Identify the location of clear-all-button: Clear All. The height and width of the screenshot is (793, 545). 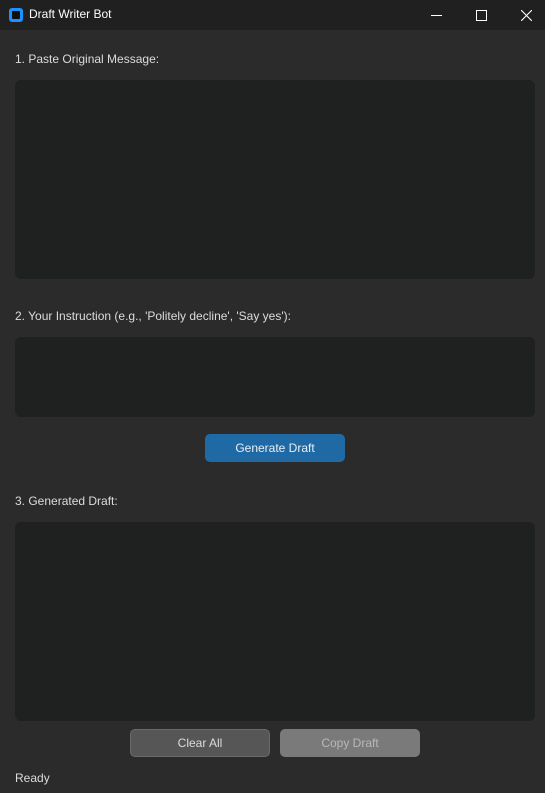
(200, 743).